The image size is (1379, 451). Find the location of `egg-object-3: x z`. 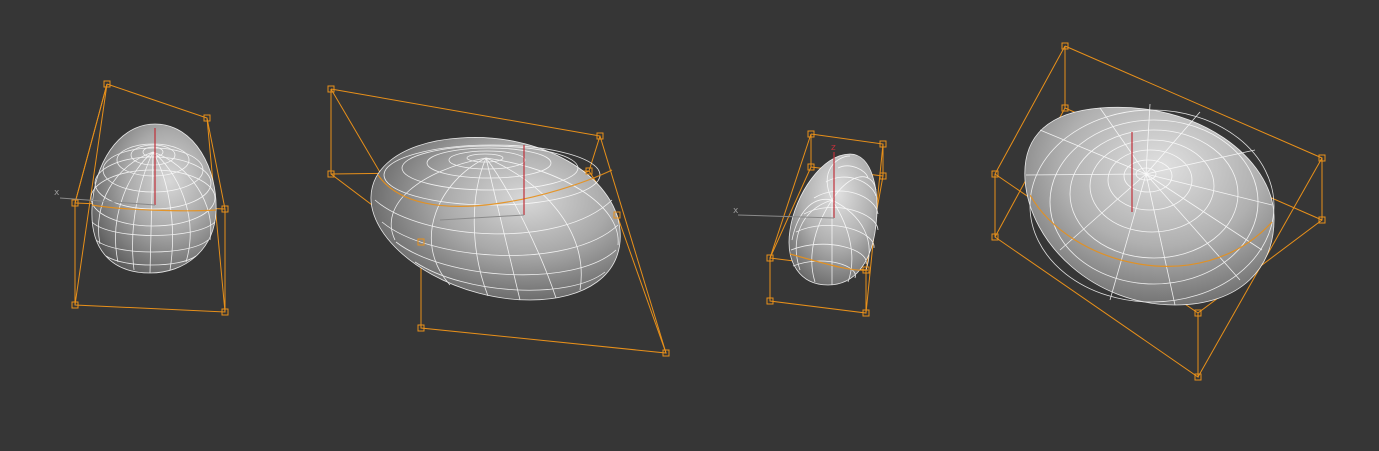

egg-object-3: x z is located at coordinates (810, 223).